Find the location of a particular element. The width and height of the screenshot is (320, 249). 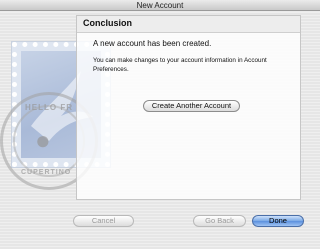

apple-logo-icon: ● is located at coordinates (43, 140).